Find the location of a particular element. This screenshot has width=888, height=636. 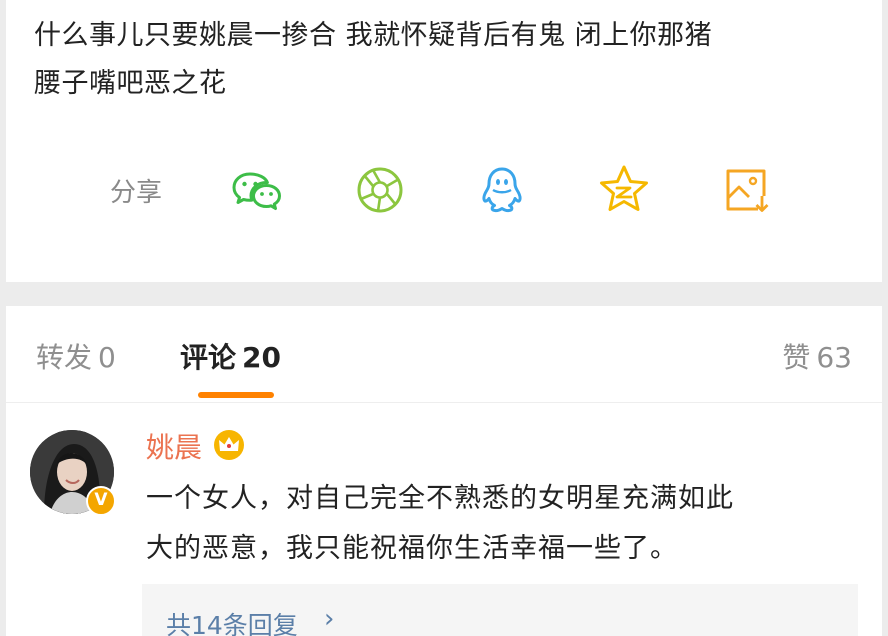

wechat-icon is located at coordinates (258, 190).